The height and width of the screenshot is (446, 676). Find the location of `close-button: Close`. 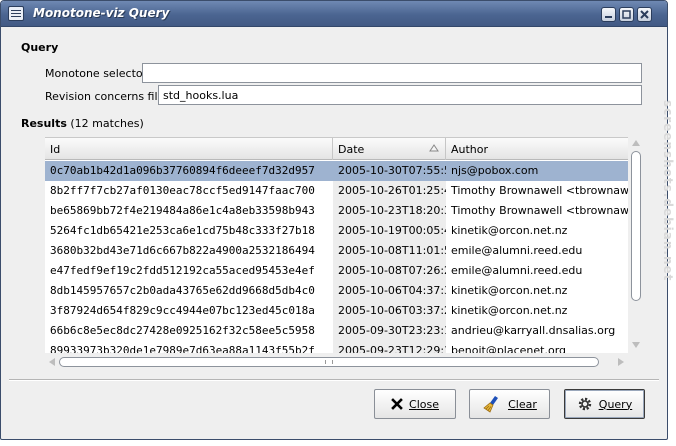

close-button: Close is located at coordinates (415, 404).